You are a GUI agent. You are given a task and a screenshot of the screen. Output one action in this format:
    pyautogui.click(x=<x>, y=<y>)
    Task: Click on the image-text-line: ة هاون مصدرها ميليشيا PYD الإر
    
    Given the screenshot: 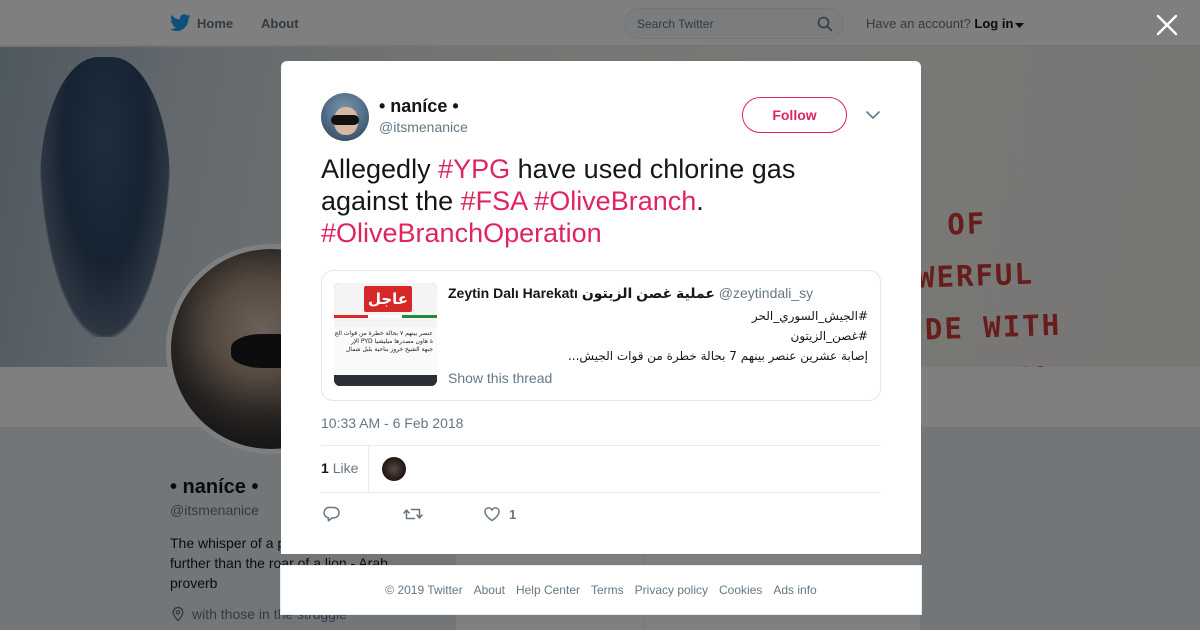 What is the action you would take?
    pyautogui.click(x=391, y=341)
    